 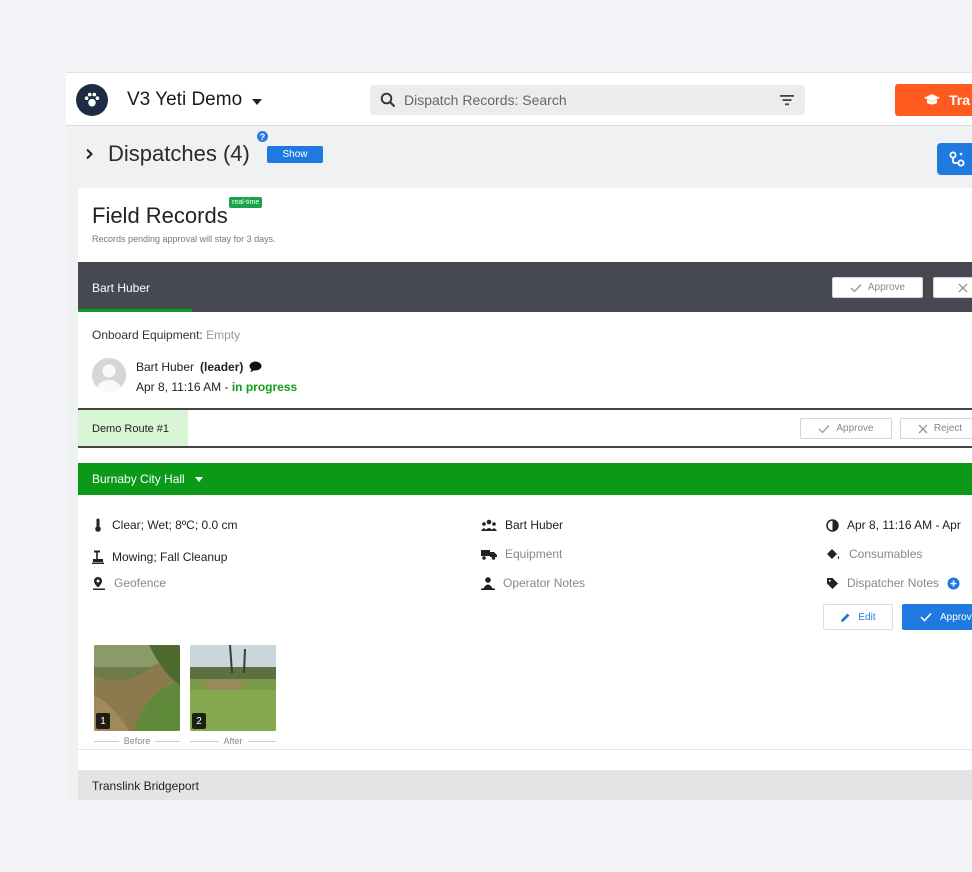 I want to click on site-bar: Burnaby City Hall, so click(x=525, y=479).